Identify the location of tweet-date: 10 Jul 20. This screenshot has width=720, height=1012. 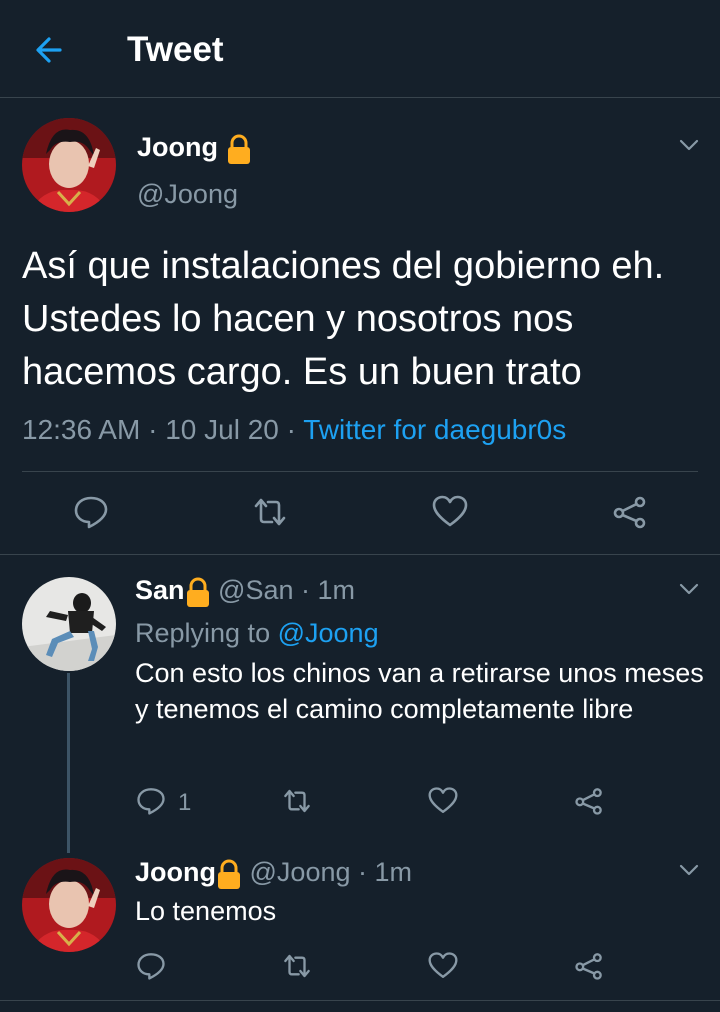
(222, 429).